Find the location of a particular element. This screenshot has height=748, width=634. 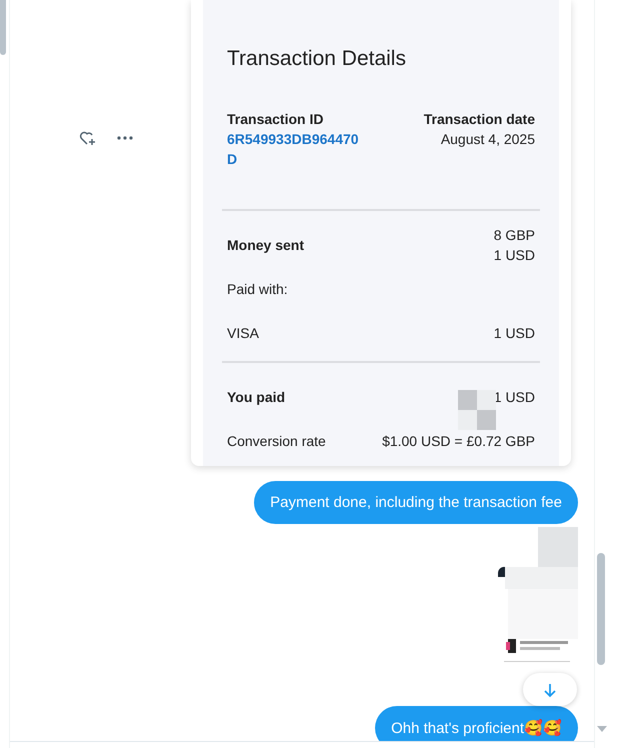

row-value: 8 GBP is located at coordinates (514, 235).